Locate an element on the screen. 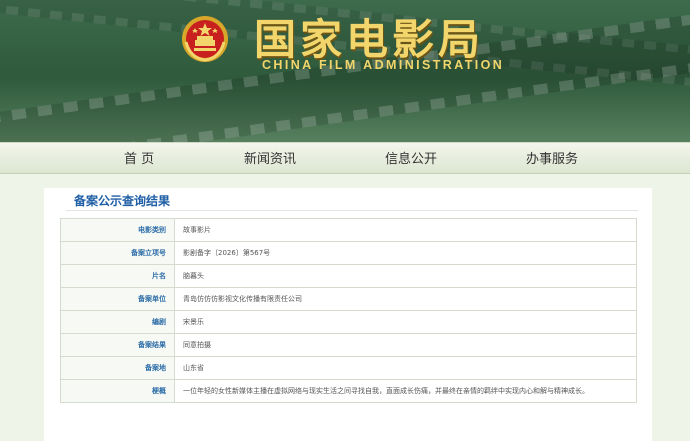 The height and width of the screenshot is (441, 690). field-label: 备案单位 is located at coordinates (117, 299).